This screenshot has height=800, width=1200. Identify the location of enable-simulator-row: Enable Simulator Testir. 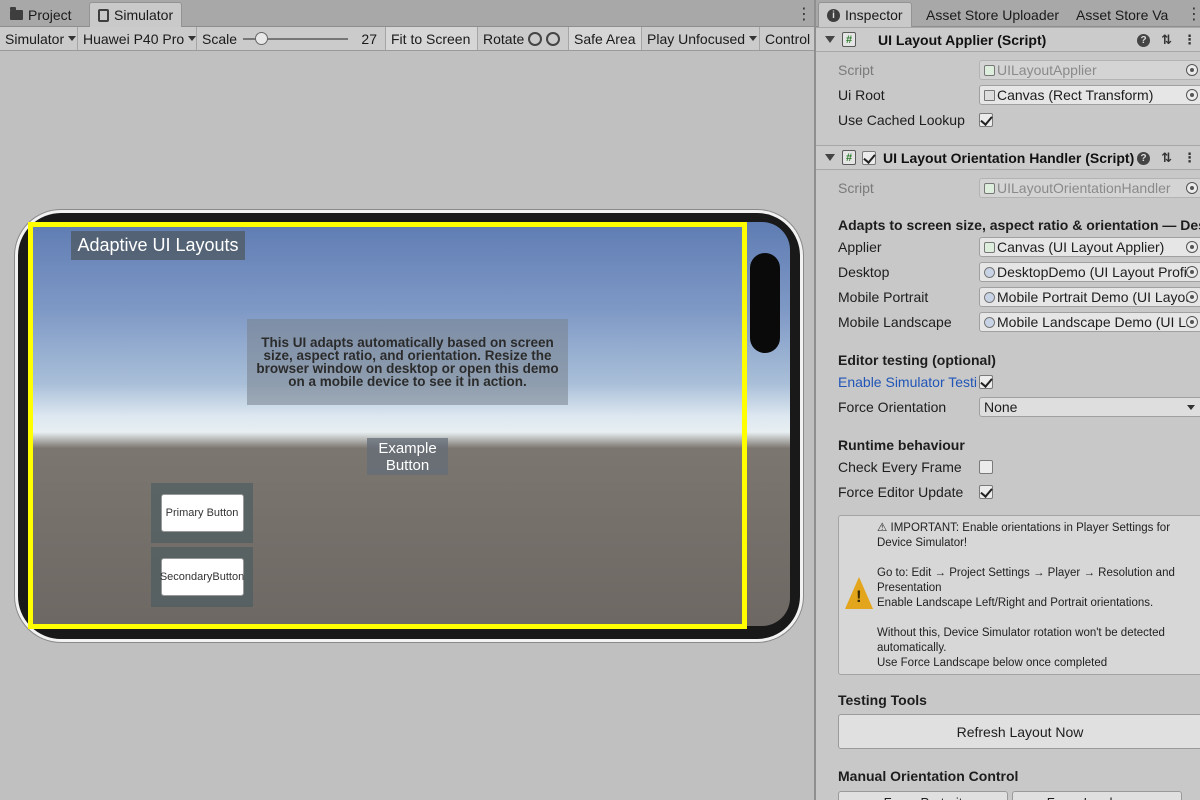
(1019, 382).